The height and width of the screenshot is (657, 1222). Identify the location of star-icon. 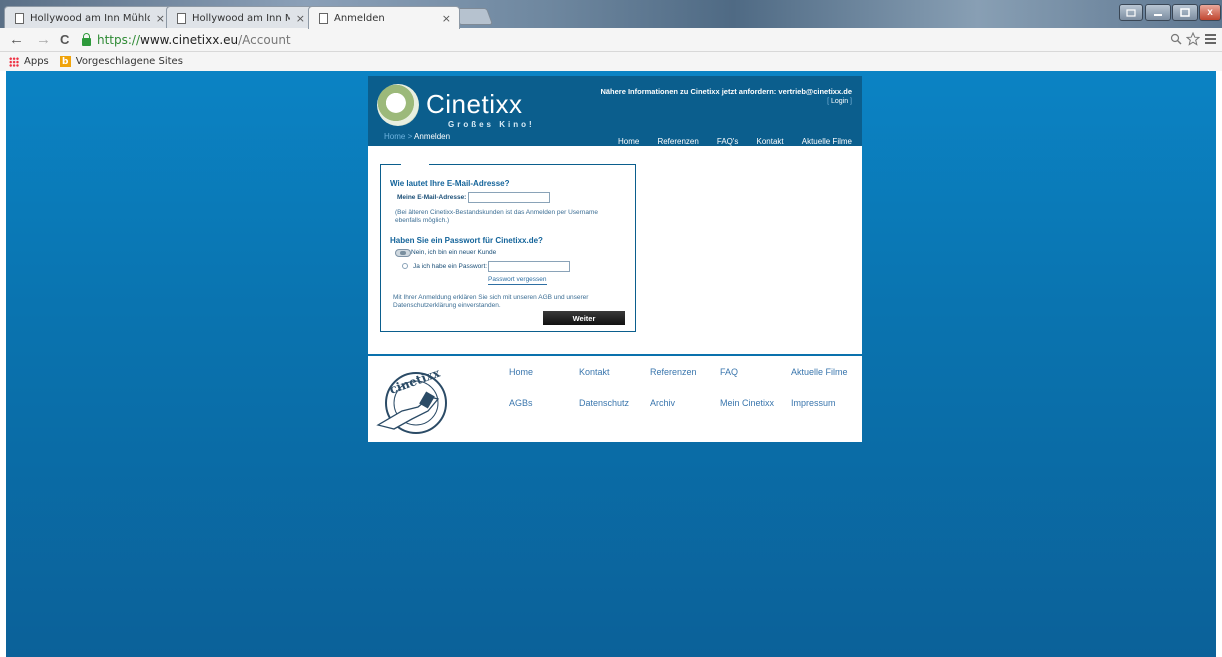
(1193, 39).